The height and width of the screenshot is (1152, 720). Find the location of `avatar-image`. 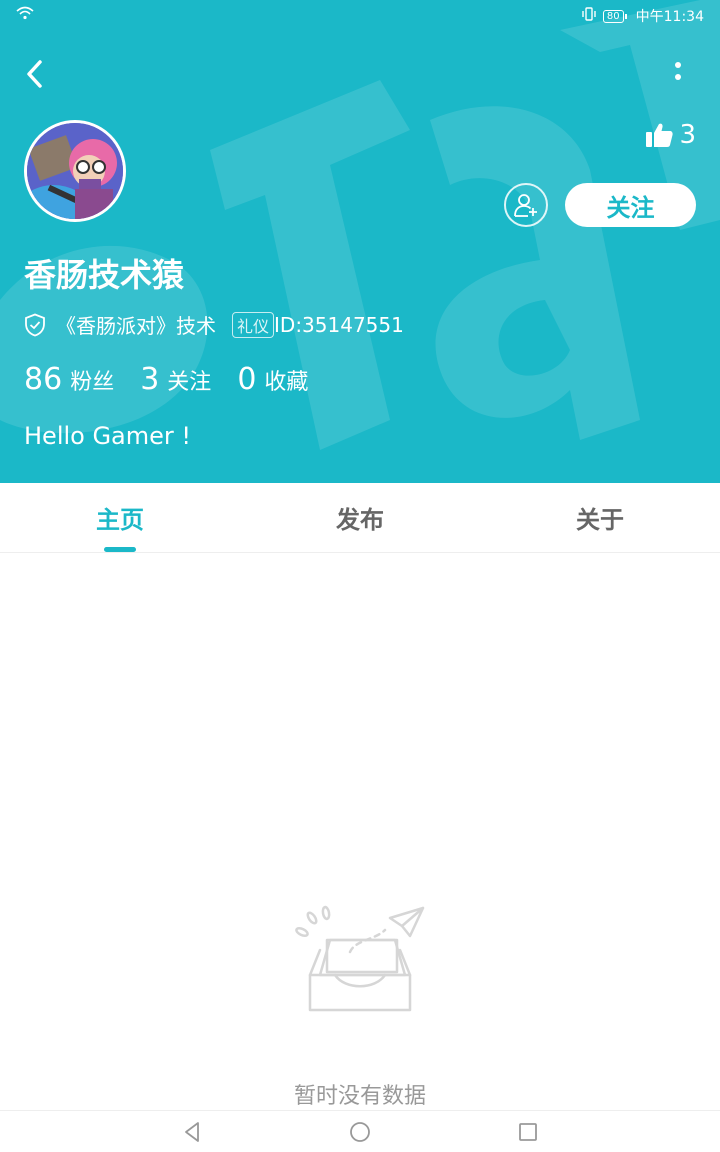

avatar-image is located at coordinates (75, 171).